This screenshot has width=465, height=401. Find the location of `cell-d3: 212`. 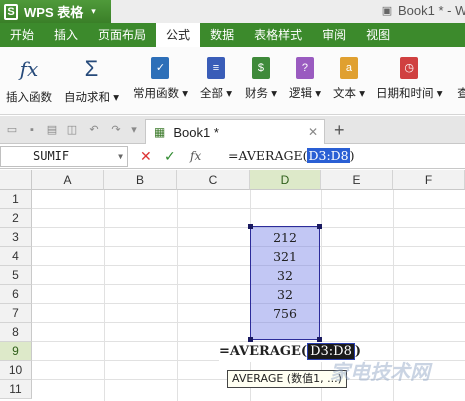

cell-d3: 212 is located at coordinates (285, 237).